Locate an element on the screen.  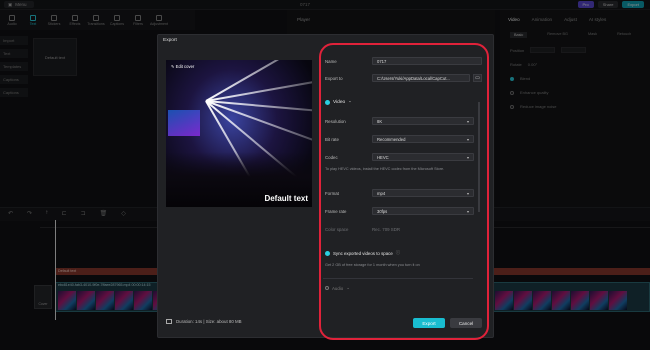
preview-overlay-text: Default text is located at coordinates (286, 198).